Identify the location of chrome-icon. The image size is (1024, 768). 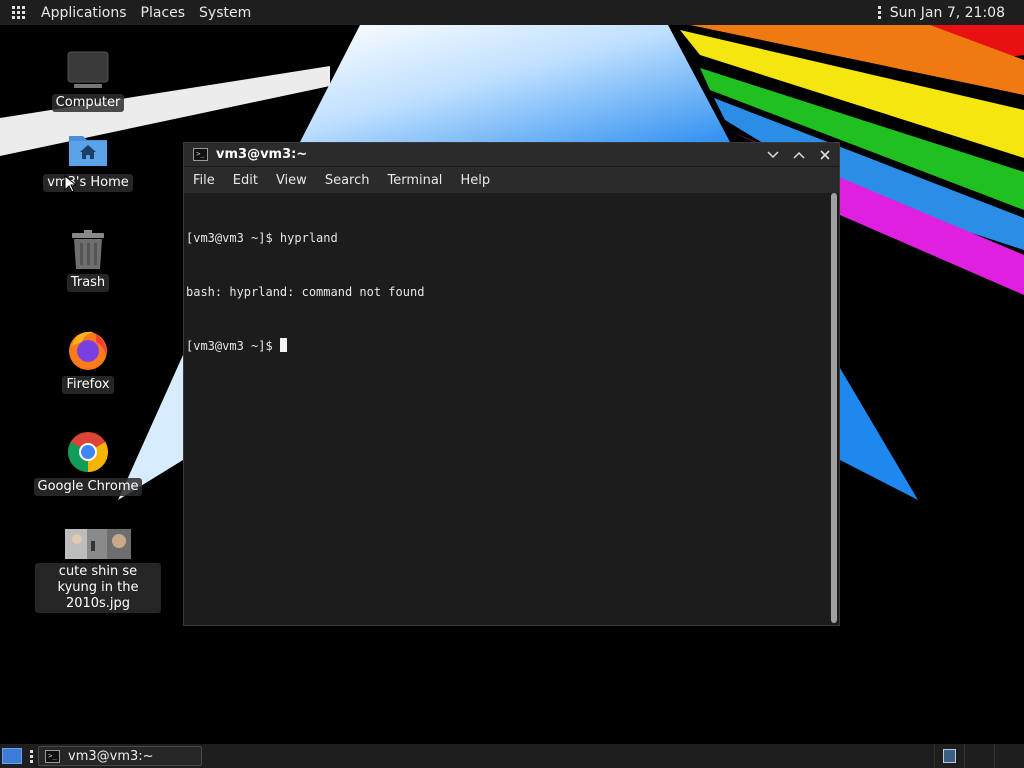
(88, 452).